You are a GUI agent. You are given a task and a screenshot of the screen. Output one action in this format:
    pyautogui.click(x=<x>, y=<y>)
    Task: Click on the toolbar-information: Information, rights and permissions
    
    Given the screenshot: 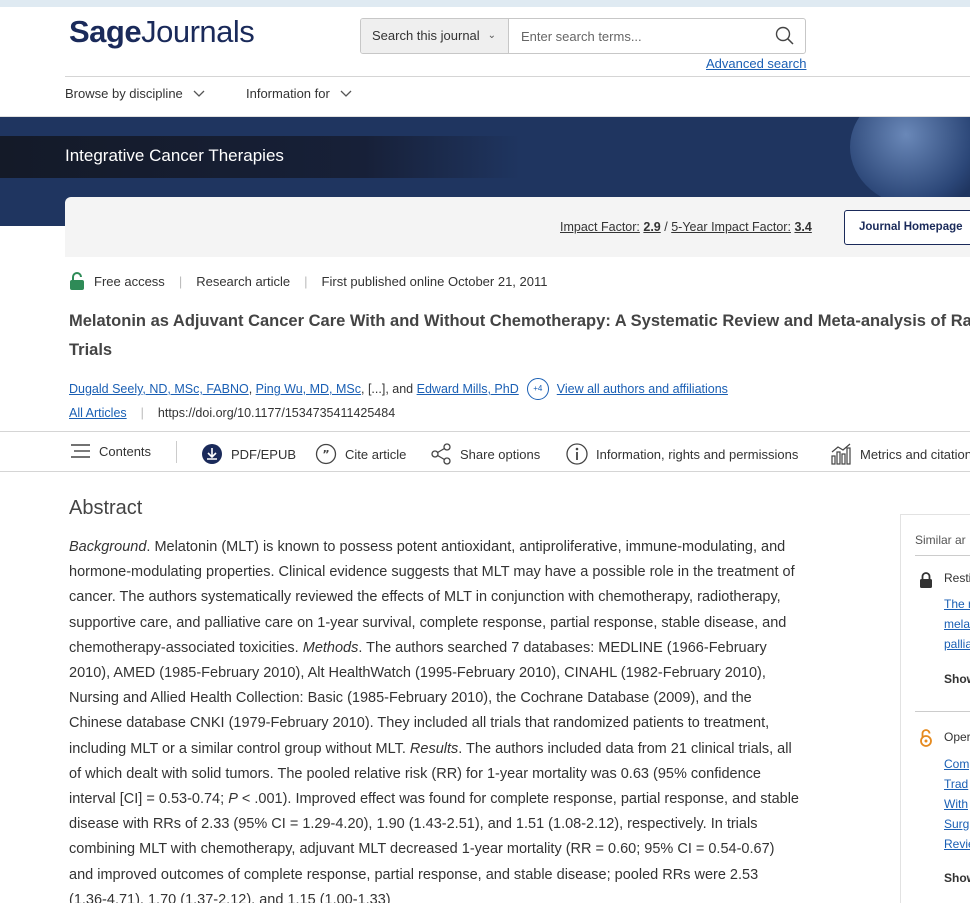 What is the action you would take?
    pyautogui.click(x=682, y=454)
    